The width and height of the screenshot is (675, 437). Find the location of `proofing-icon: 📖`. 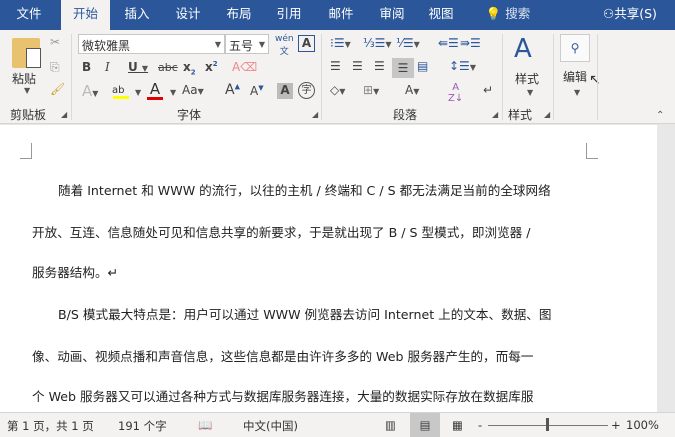

proofing-icon: 📖 is located at coordinates (205, 425).